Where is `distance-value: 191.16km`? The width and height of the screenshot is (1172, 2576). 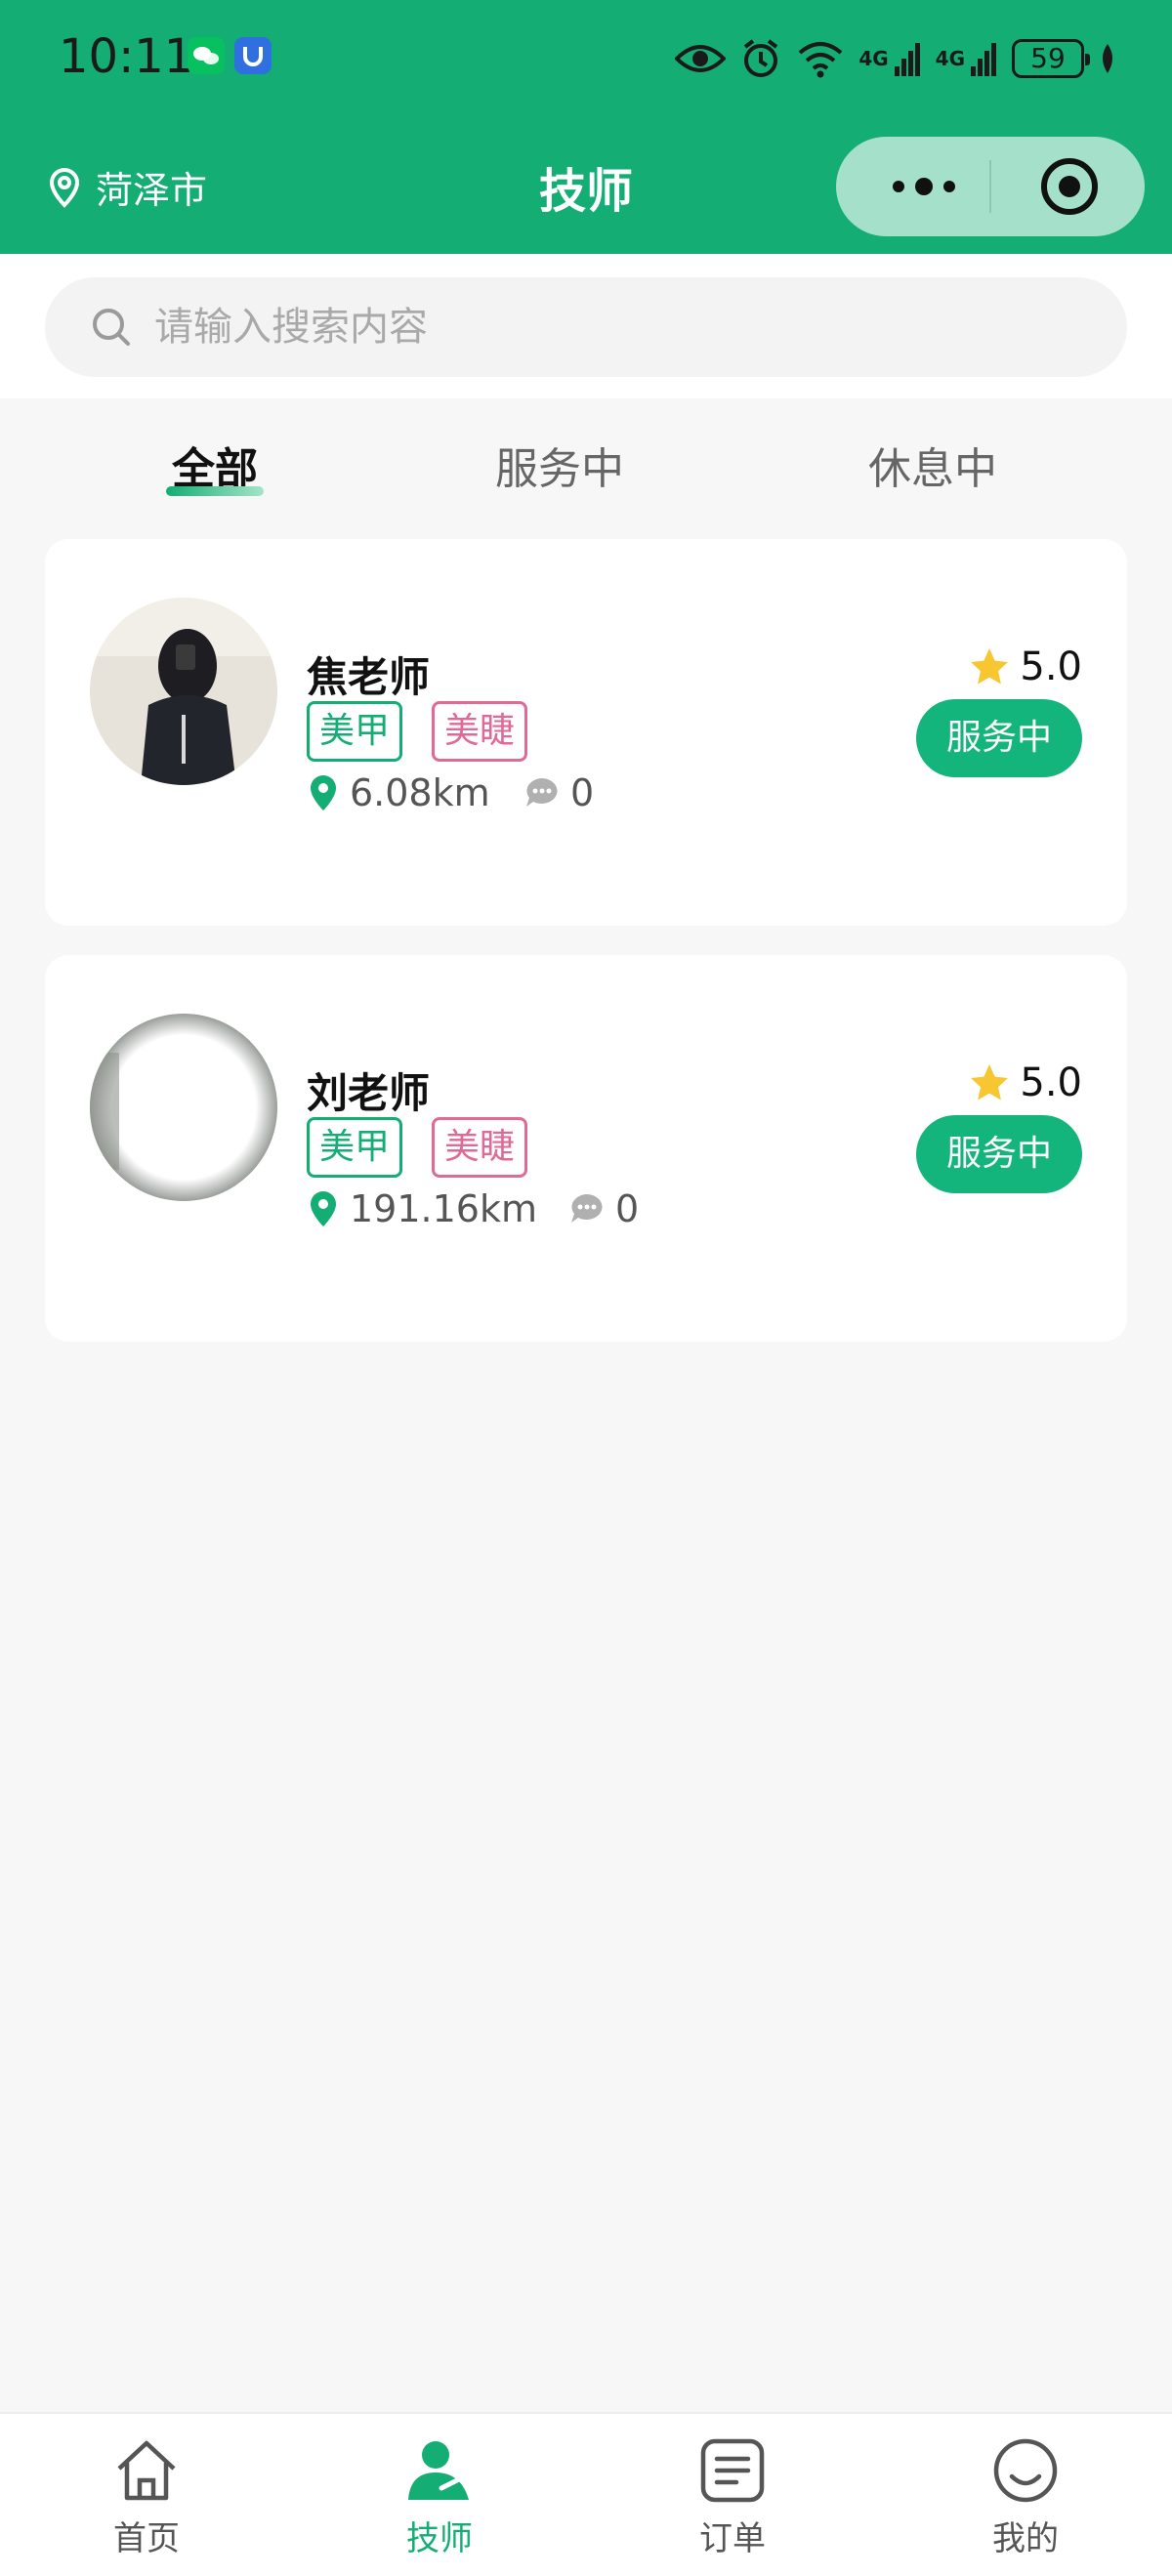
distance-value: 191.16km is located at coordinates (443, 1209).